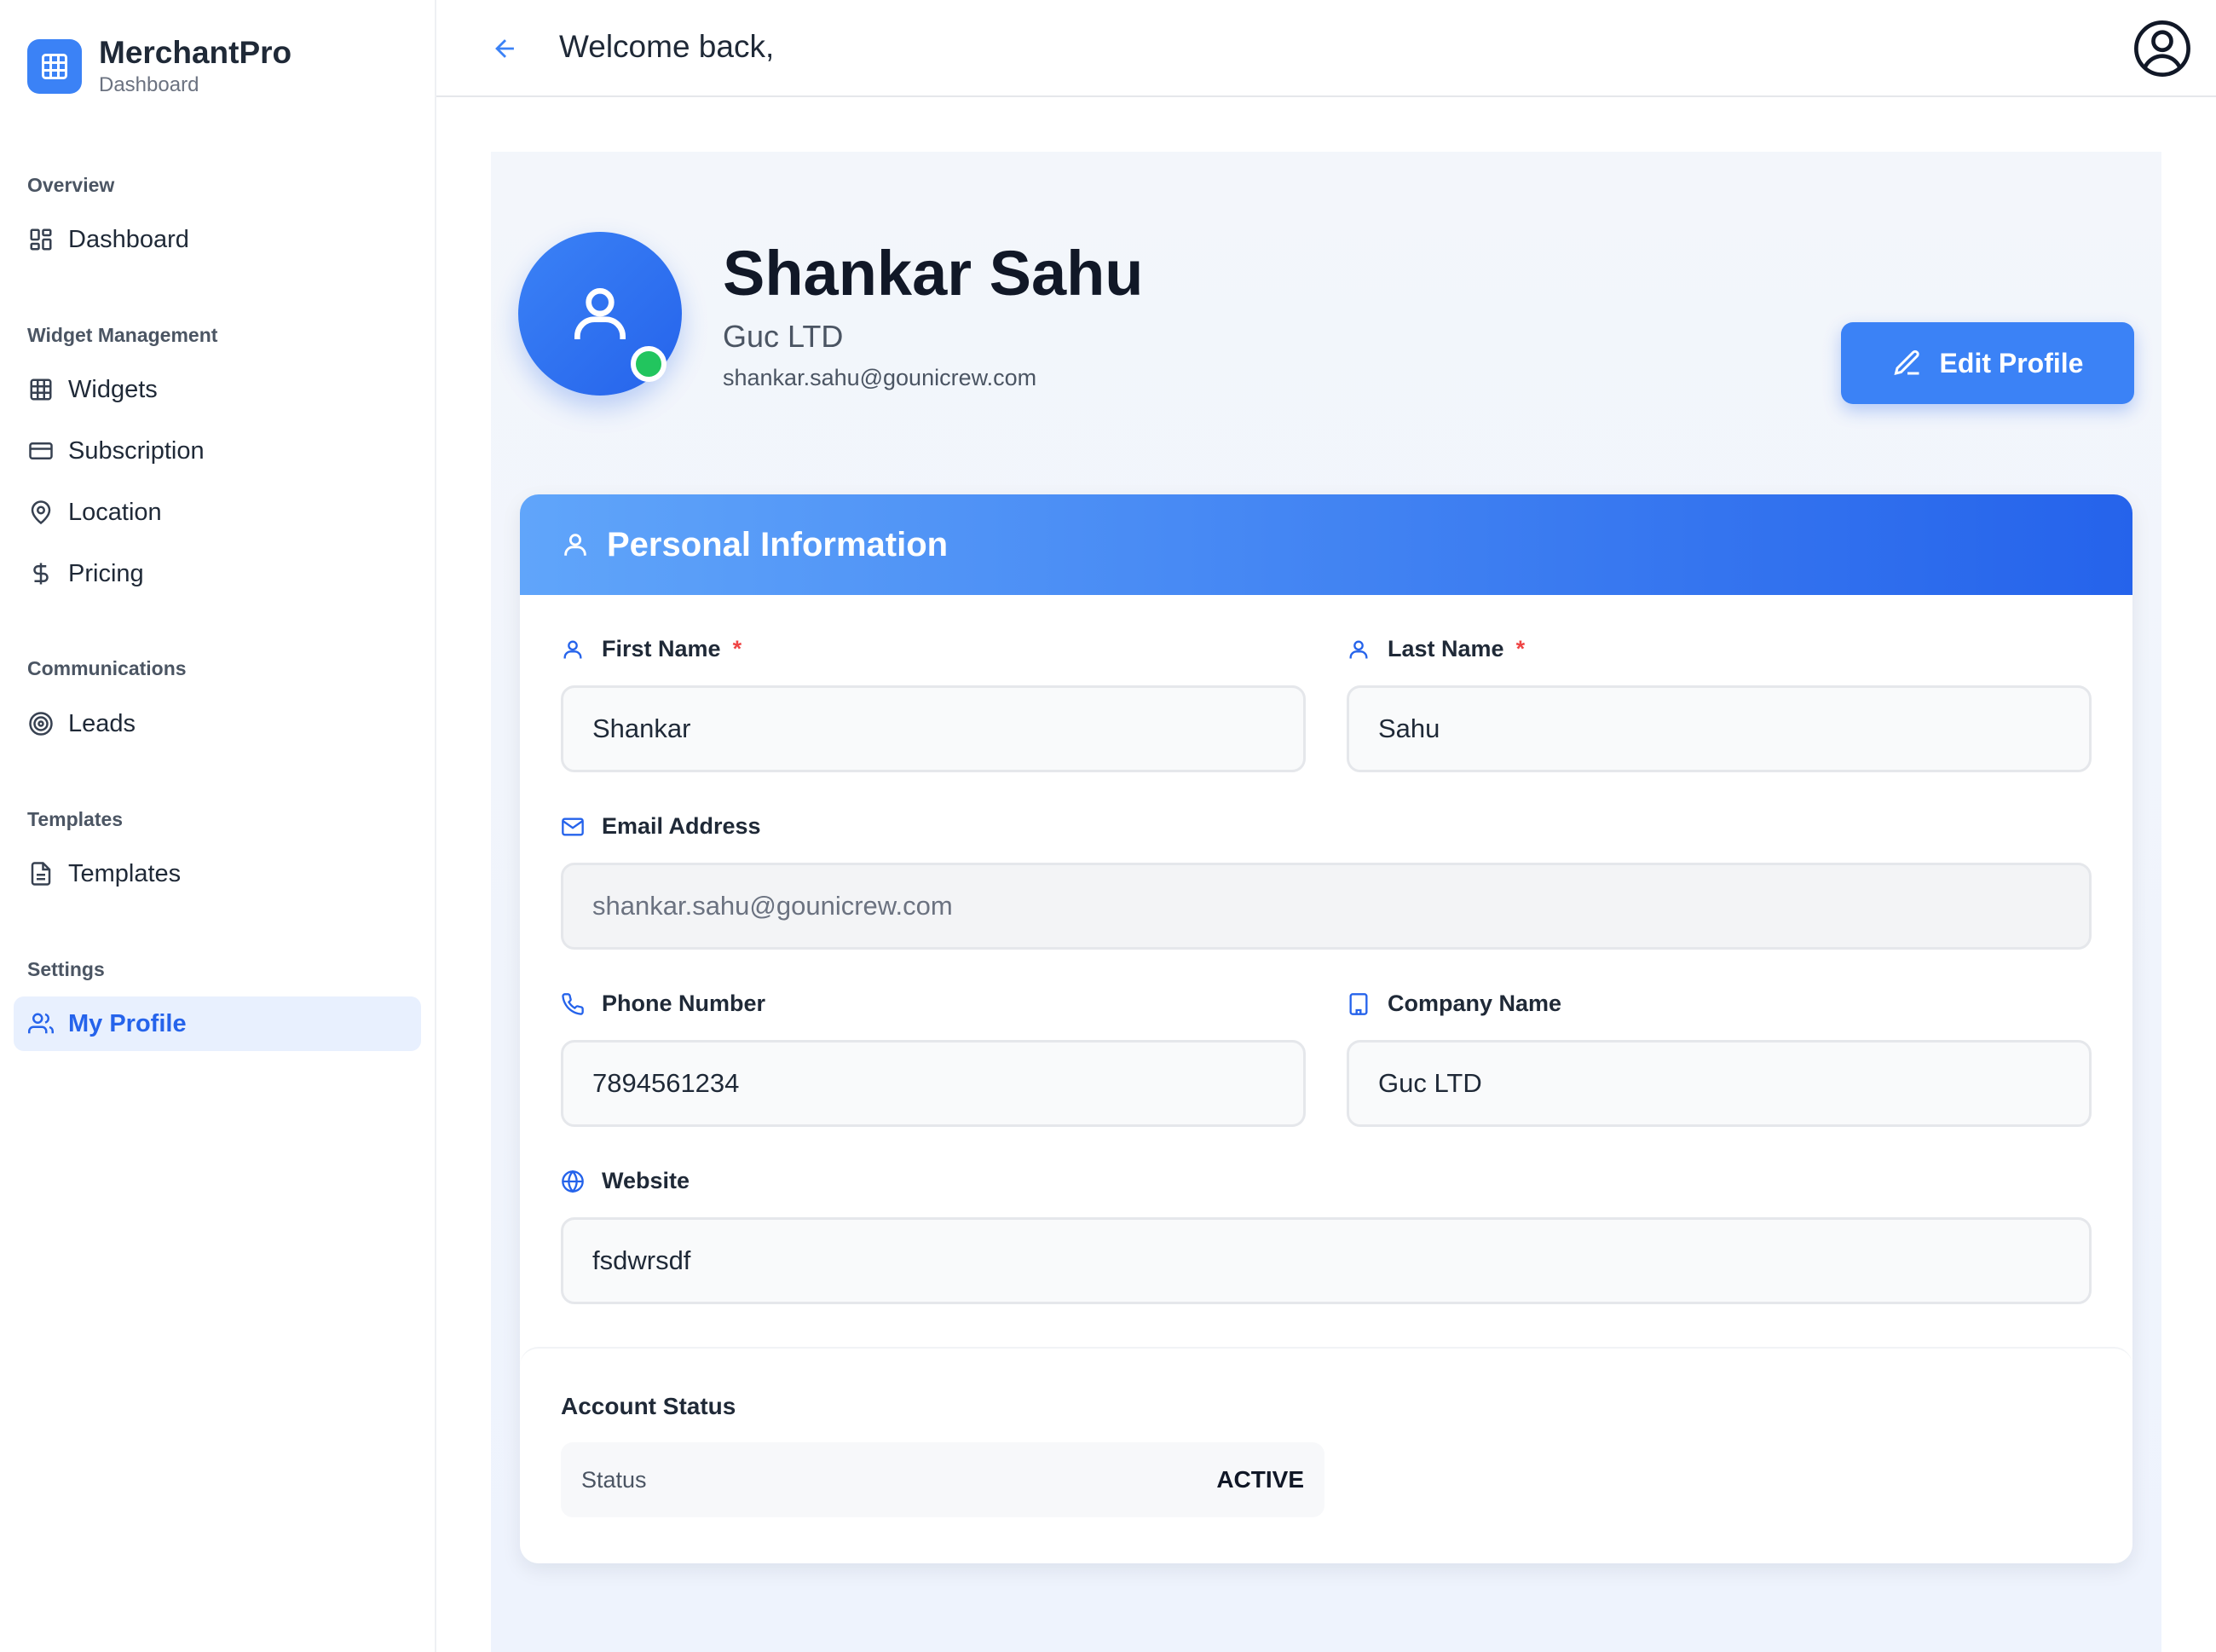 Image resolution: width=2216 pixels, height=1652 pixels. I want to click on section-title-templates: Templates, so click(75, 819).